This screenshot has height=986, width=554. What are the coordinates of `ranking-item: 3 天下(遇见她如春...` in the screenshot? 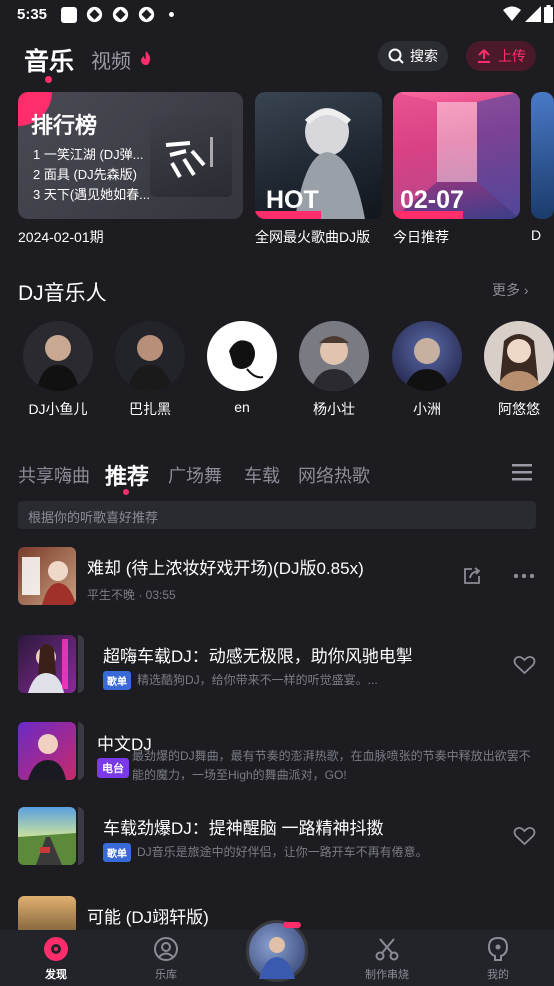 It's located at (92, 194).